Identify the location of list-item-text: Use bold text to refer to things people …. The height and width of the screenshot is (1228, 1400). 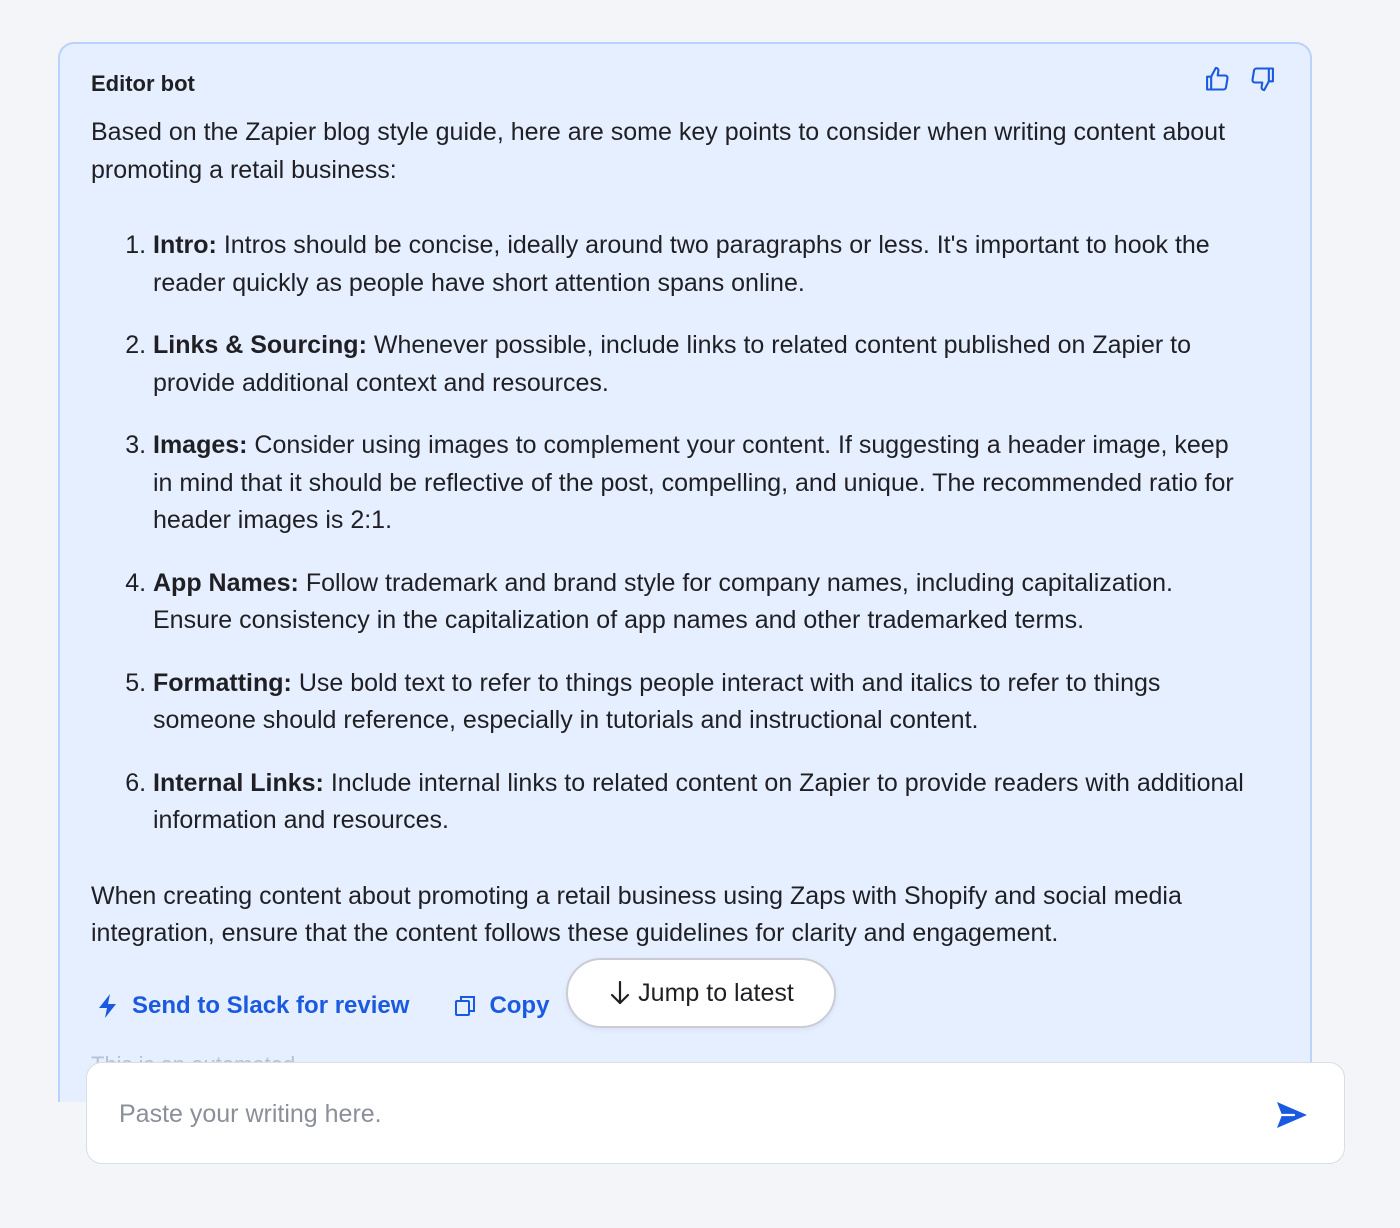
(657, 701).